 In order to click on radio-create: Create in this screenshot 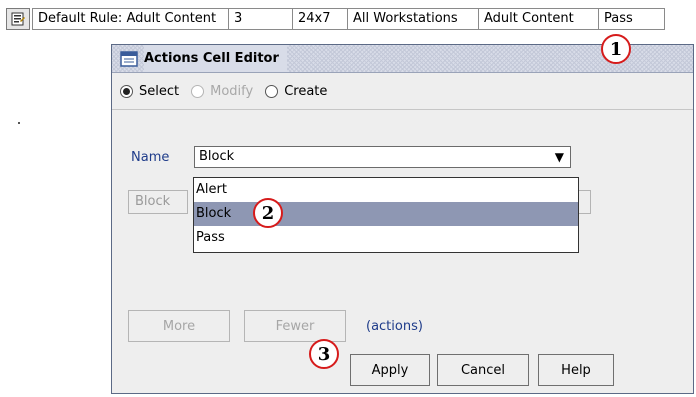, I will do `click(296, 91)`.